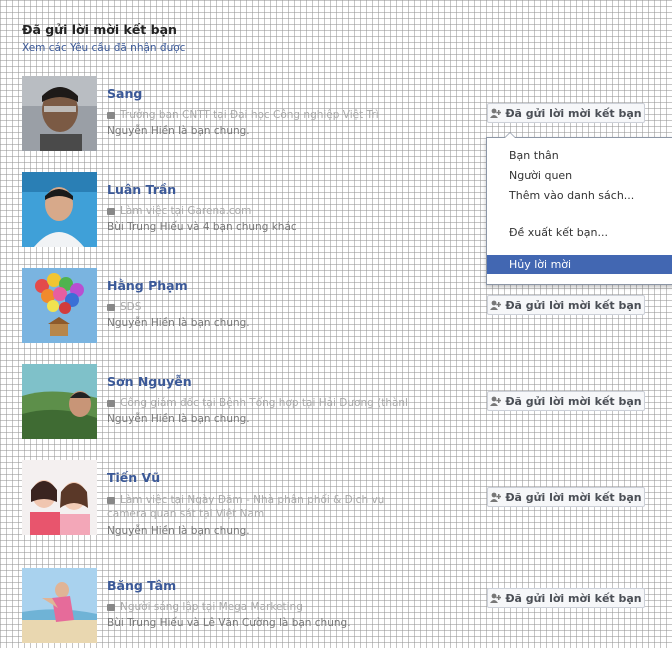 The height and width of the screenshot is (648, 672). Describe the element at coordinates (149, 381) in the screenshot. I see `friend-name: Sơn Nguyễn` at that location.